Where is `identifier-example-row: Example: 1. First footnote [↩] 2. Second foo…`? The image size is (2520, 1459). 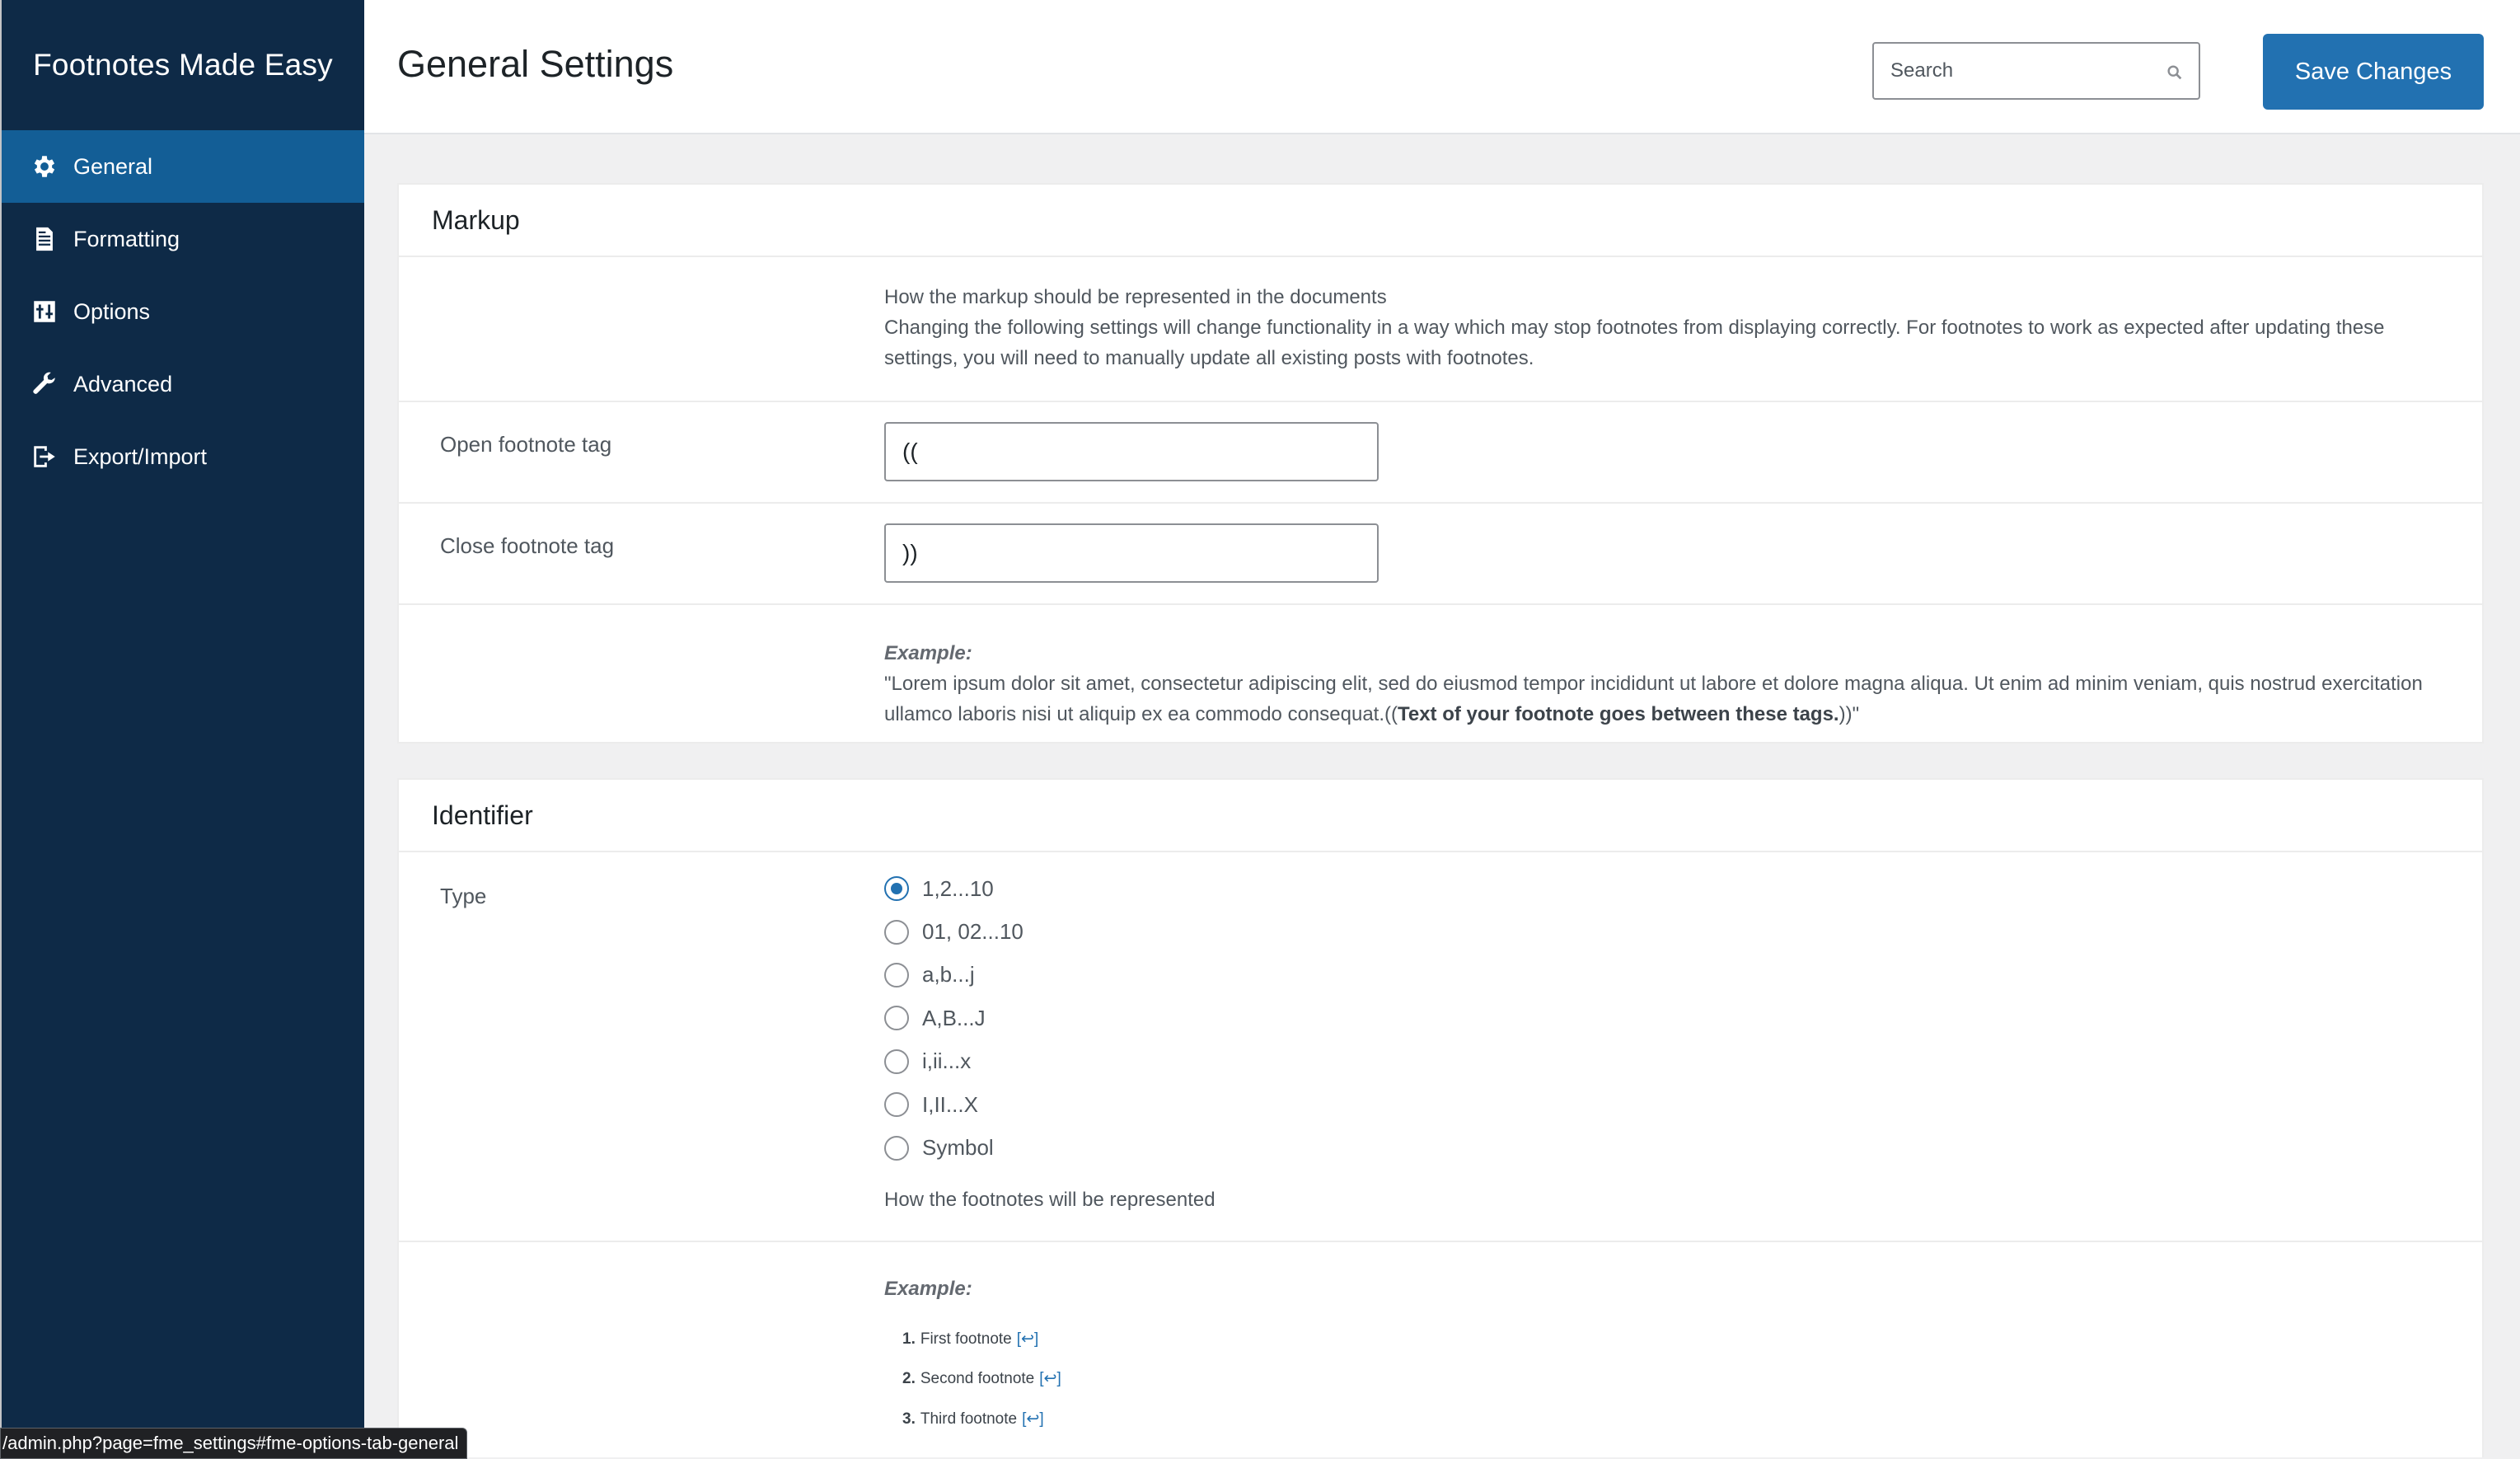 identifier-example-row: Example: 1. First footnote [↩] 2. Second foo… is located at coordinates (1440, 1349).